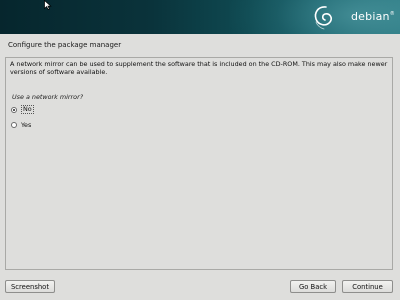  Describe the element at coordinates (367, 286) in the screenshot. I see `continue-button: Continue` at that location.